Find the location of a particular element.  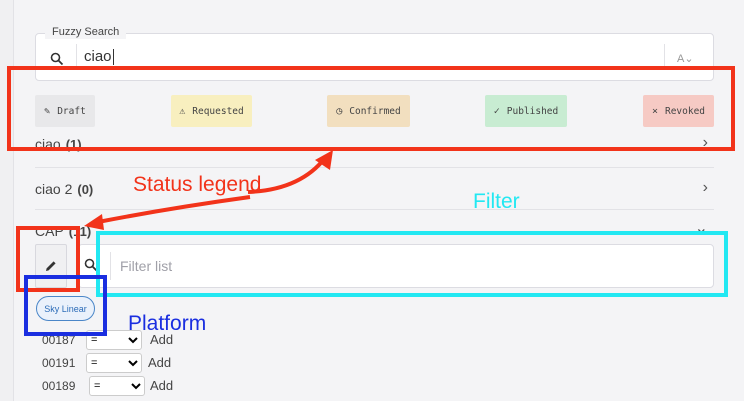

clock-icon: ◷ is located at coordinates (339, 111).